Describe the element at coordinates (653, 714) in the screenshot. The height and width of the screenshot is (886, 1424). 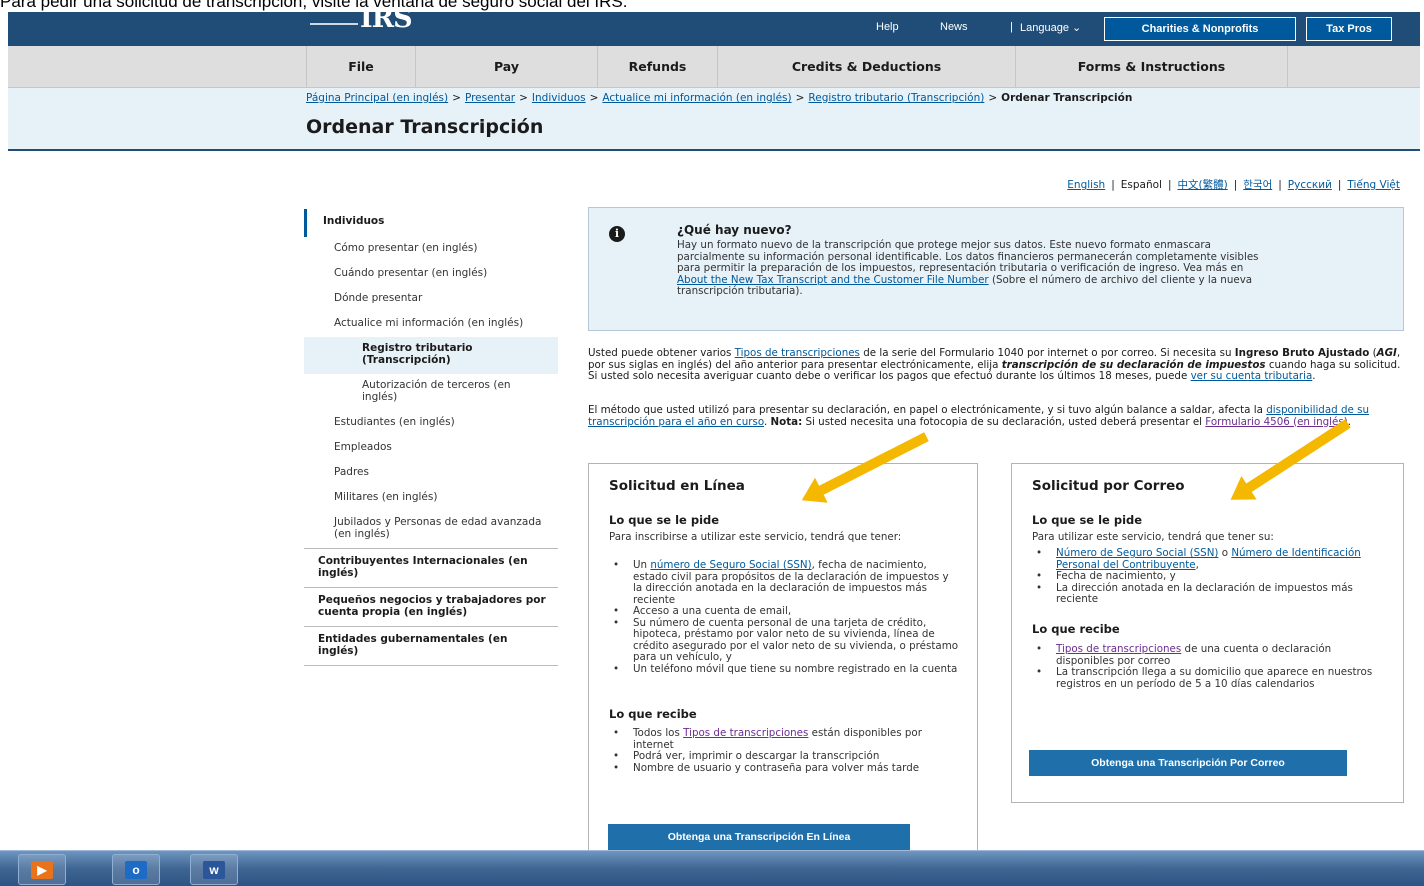
I see `online-receive-heading: Lo que recibe` at that location.